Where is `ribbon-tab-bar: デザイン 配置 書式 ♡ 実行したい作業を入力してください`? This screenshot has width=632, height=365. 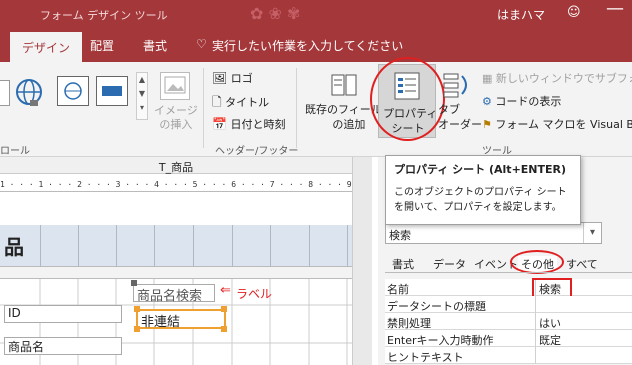 ribbon-tab-bar: デザイン 配置 書式 ♡ 実行したい作業を入力してください is located at coordinates (316, 45).